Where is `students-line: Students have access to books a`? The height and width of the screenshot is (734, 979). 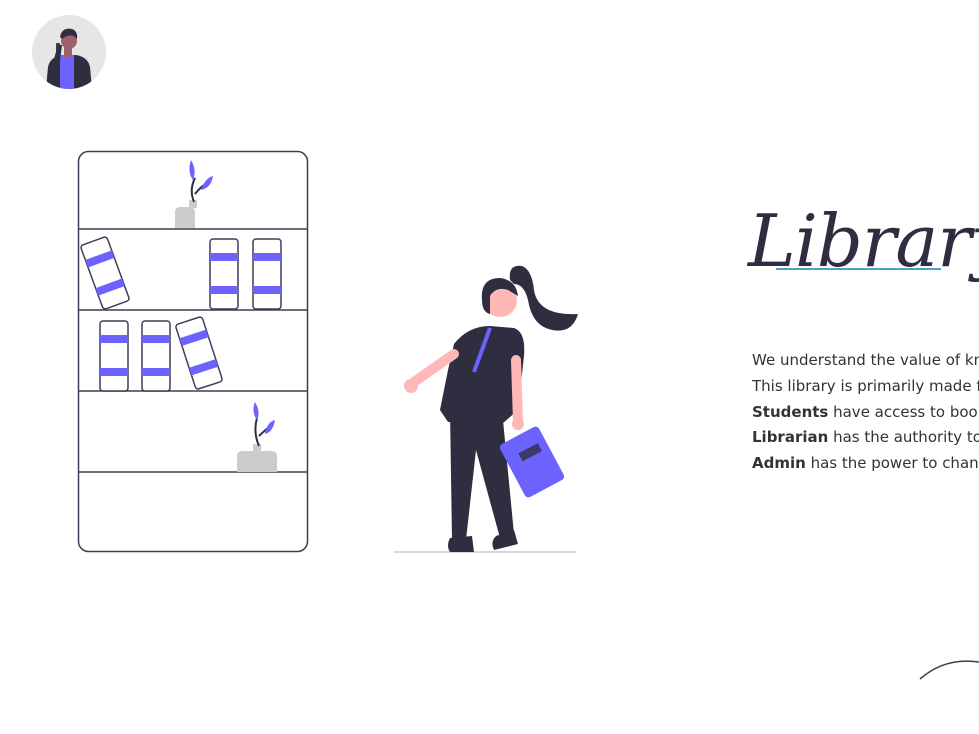
students-line: Students have access to books a is located at coordinates (865, 413).